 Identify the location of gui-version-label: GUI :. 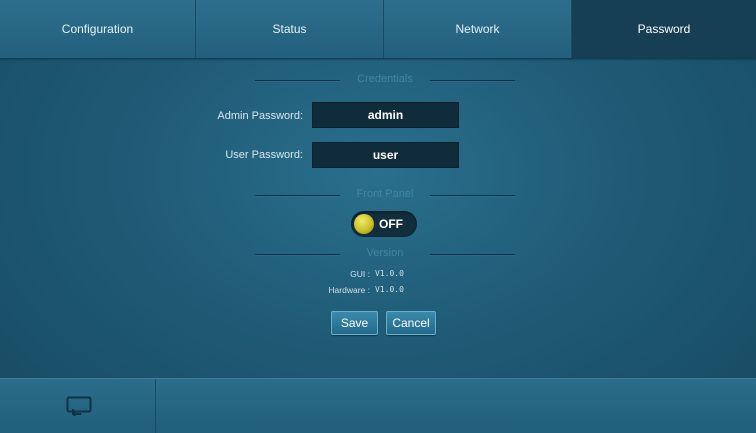
(360, 274).